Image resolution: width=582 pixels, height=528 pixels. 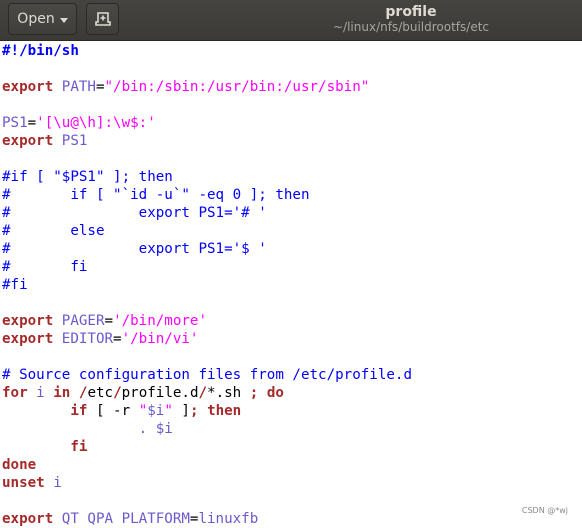 What do you see at coordinates (15, 285) in the screenshot?
I see `code-token: #fi` at bounding box center [15, 285].